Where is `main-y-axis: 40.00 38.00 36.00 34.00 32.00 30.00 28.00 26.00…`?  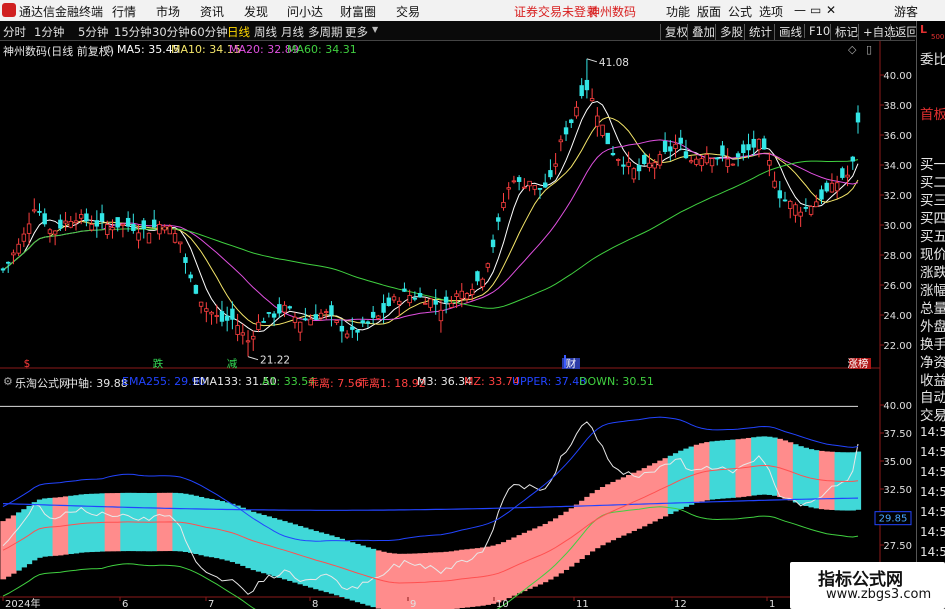 main-y-axis: 40.00 38.00 36.00 34.00 32.00 30.00 28.00 26.00… is located at coordinates (896, 211).